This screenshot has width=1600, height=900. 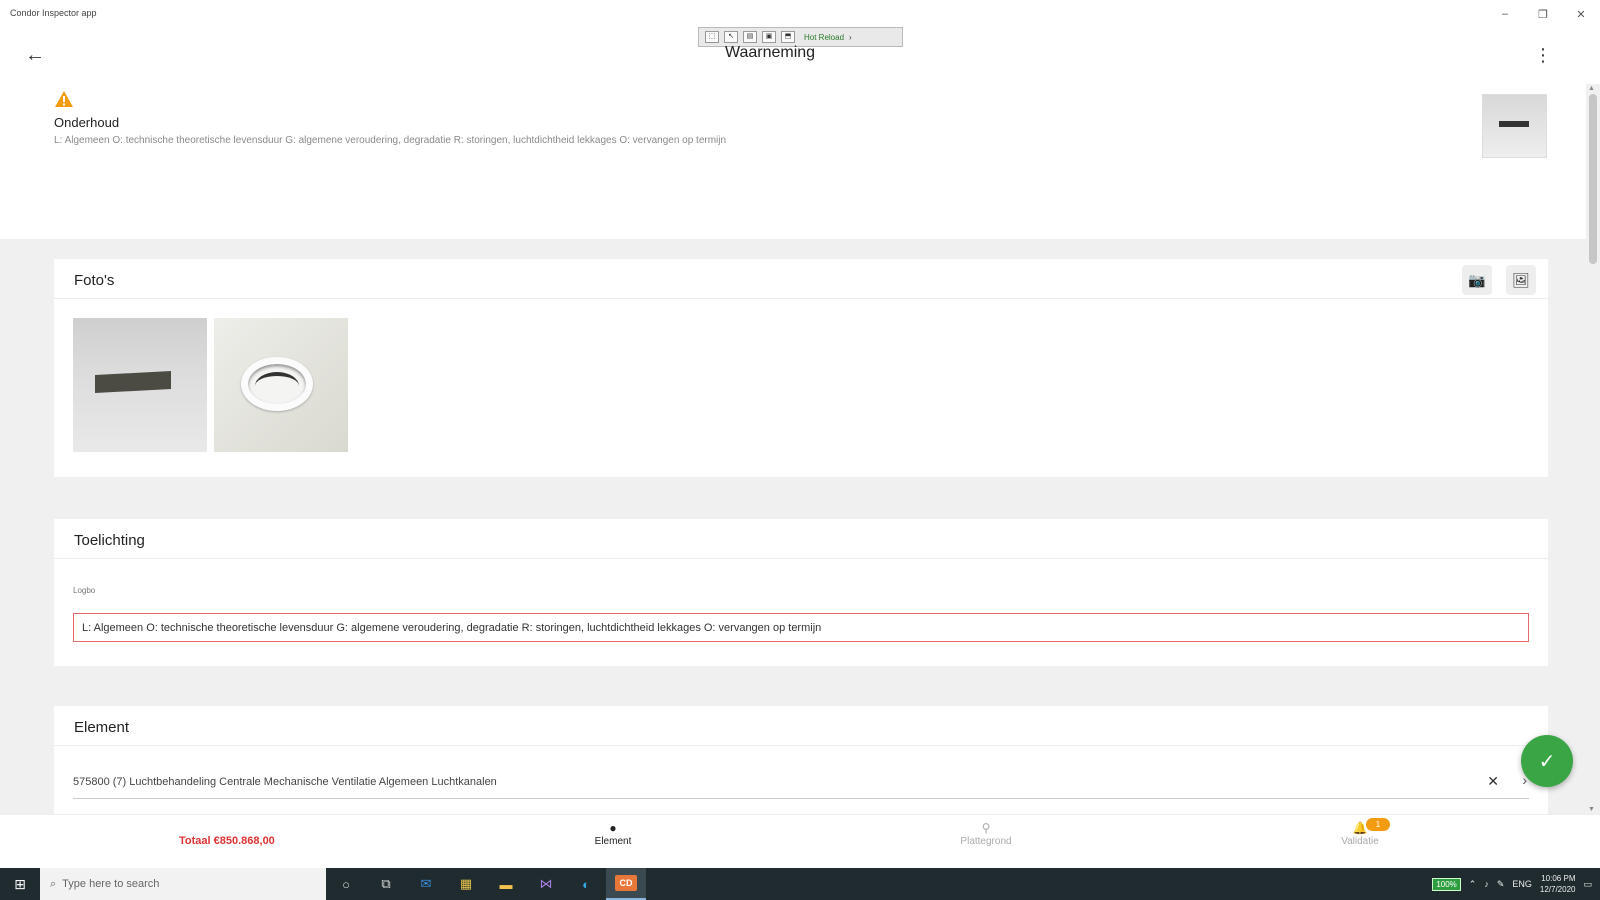 I want to click on scrollbar-thumb, so click(x=1593, y=179).